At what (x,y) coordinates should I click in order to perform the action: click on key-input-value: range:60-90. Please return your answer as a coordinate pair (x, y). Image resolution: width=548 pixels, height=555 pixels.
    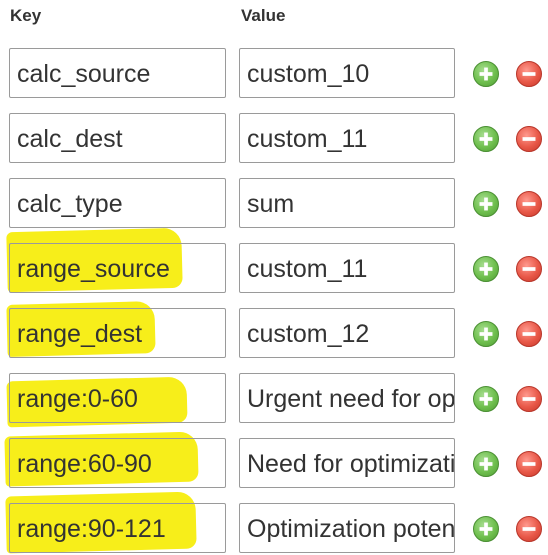
    Looking at the image, I should click on (84, 464).